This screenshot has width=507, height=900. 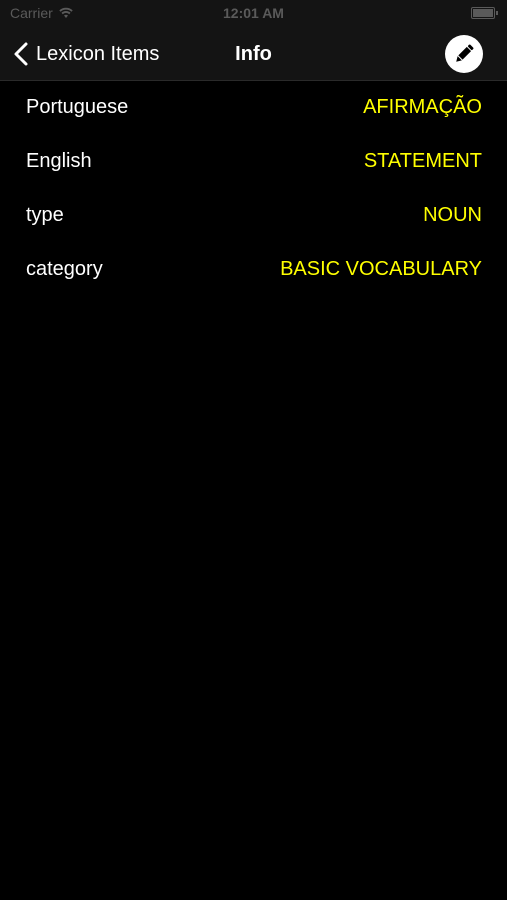 What do you see at coordinates (45, 214) in the screenshot?
I see `row-label: type` at bounding box center [45, 214].